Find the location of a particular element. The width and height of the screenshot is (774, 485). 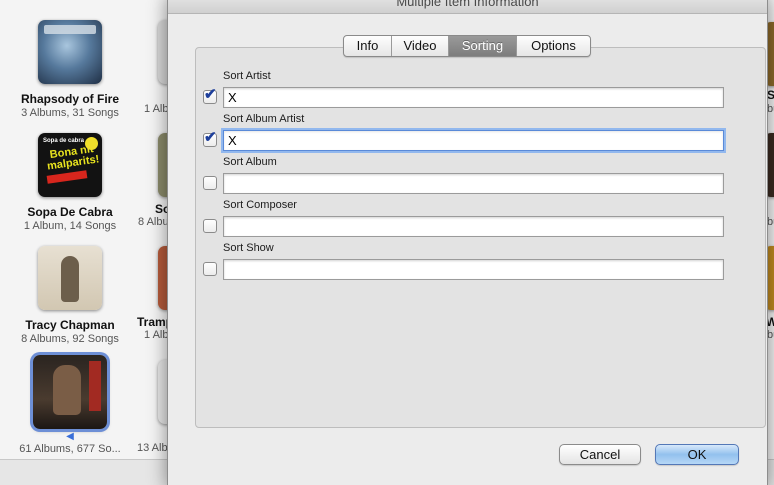

artwork-text: Sopa de cabra is located at coordinates (64, 141).